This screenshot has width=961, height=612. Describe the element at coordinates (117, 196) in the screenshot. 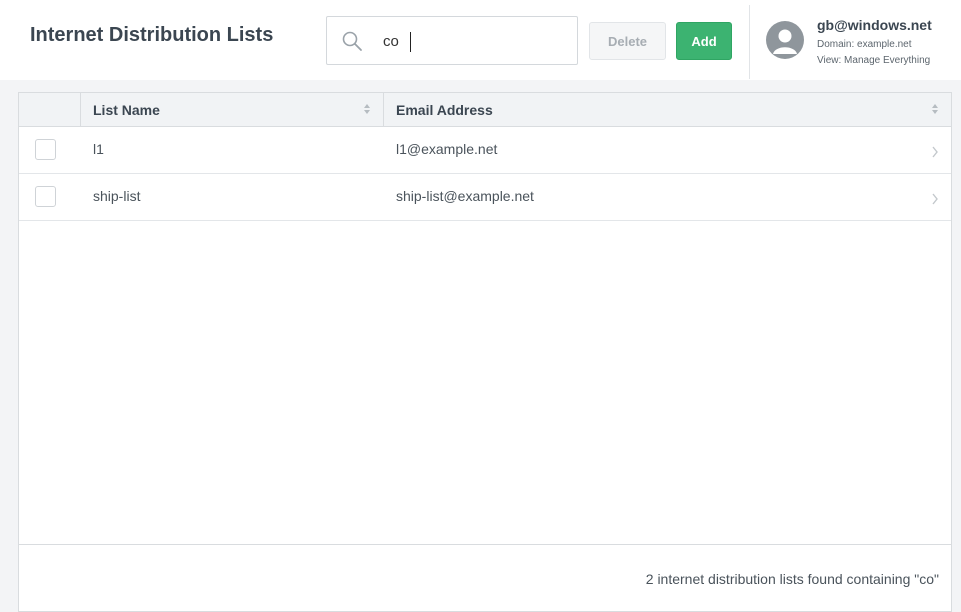

I see `list-name-cell: ship-list` at that location.